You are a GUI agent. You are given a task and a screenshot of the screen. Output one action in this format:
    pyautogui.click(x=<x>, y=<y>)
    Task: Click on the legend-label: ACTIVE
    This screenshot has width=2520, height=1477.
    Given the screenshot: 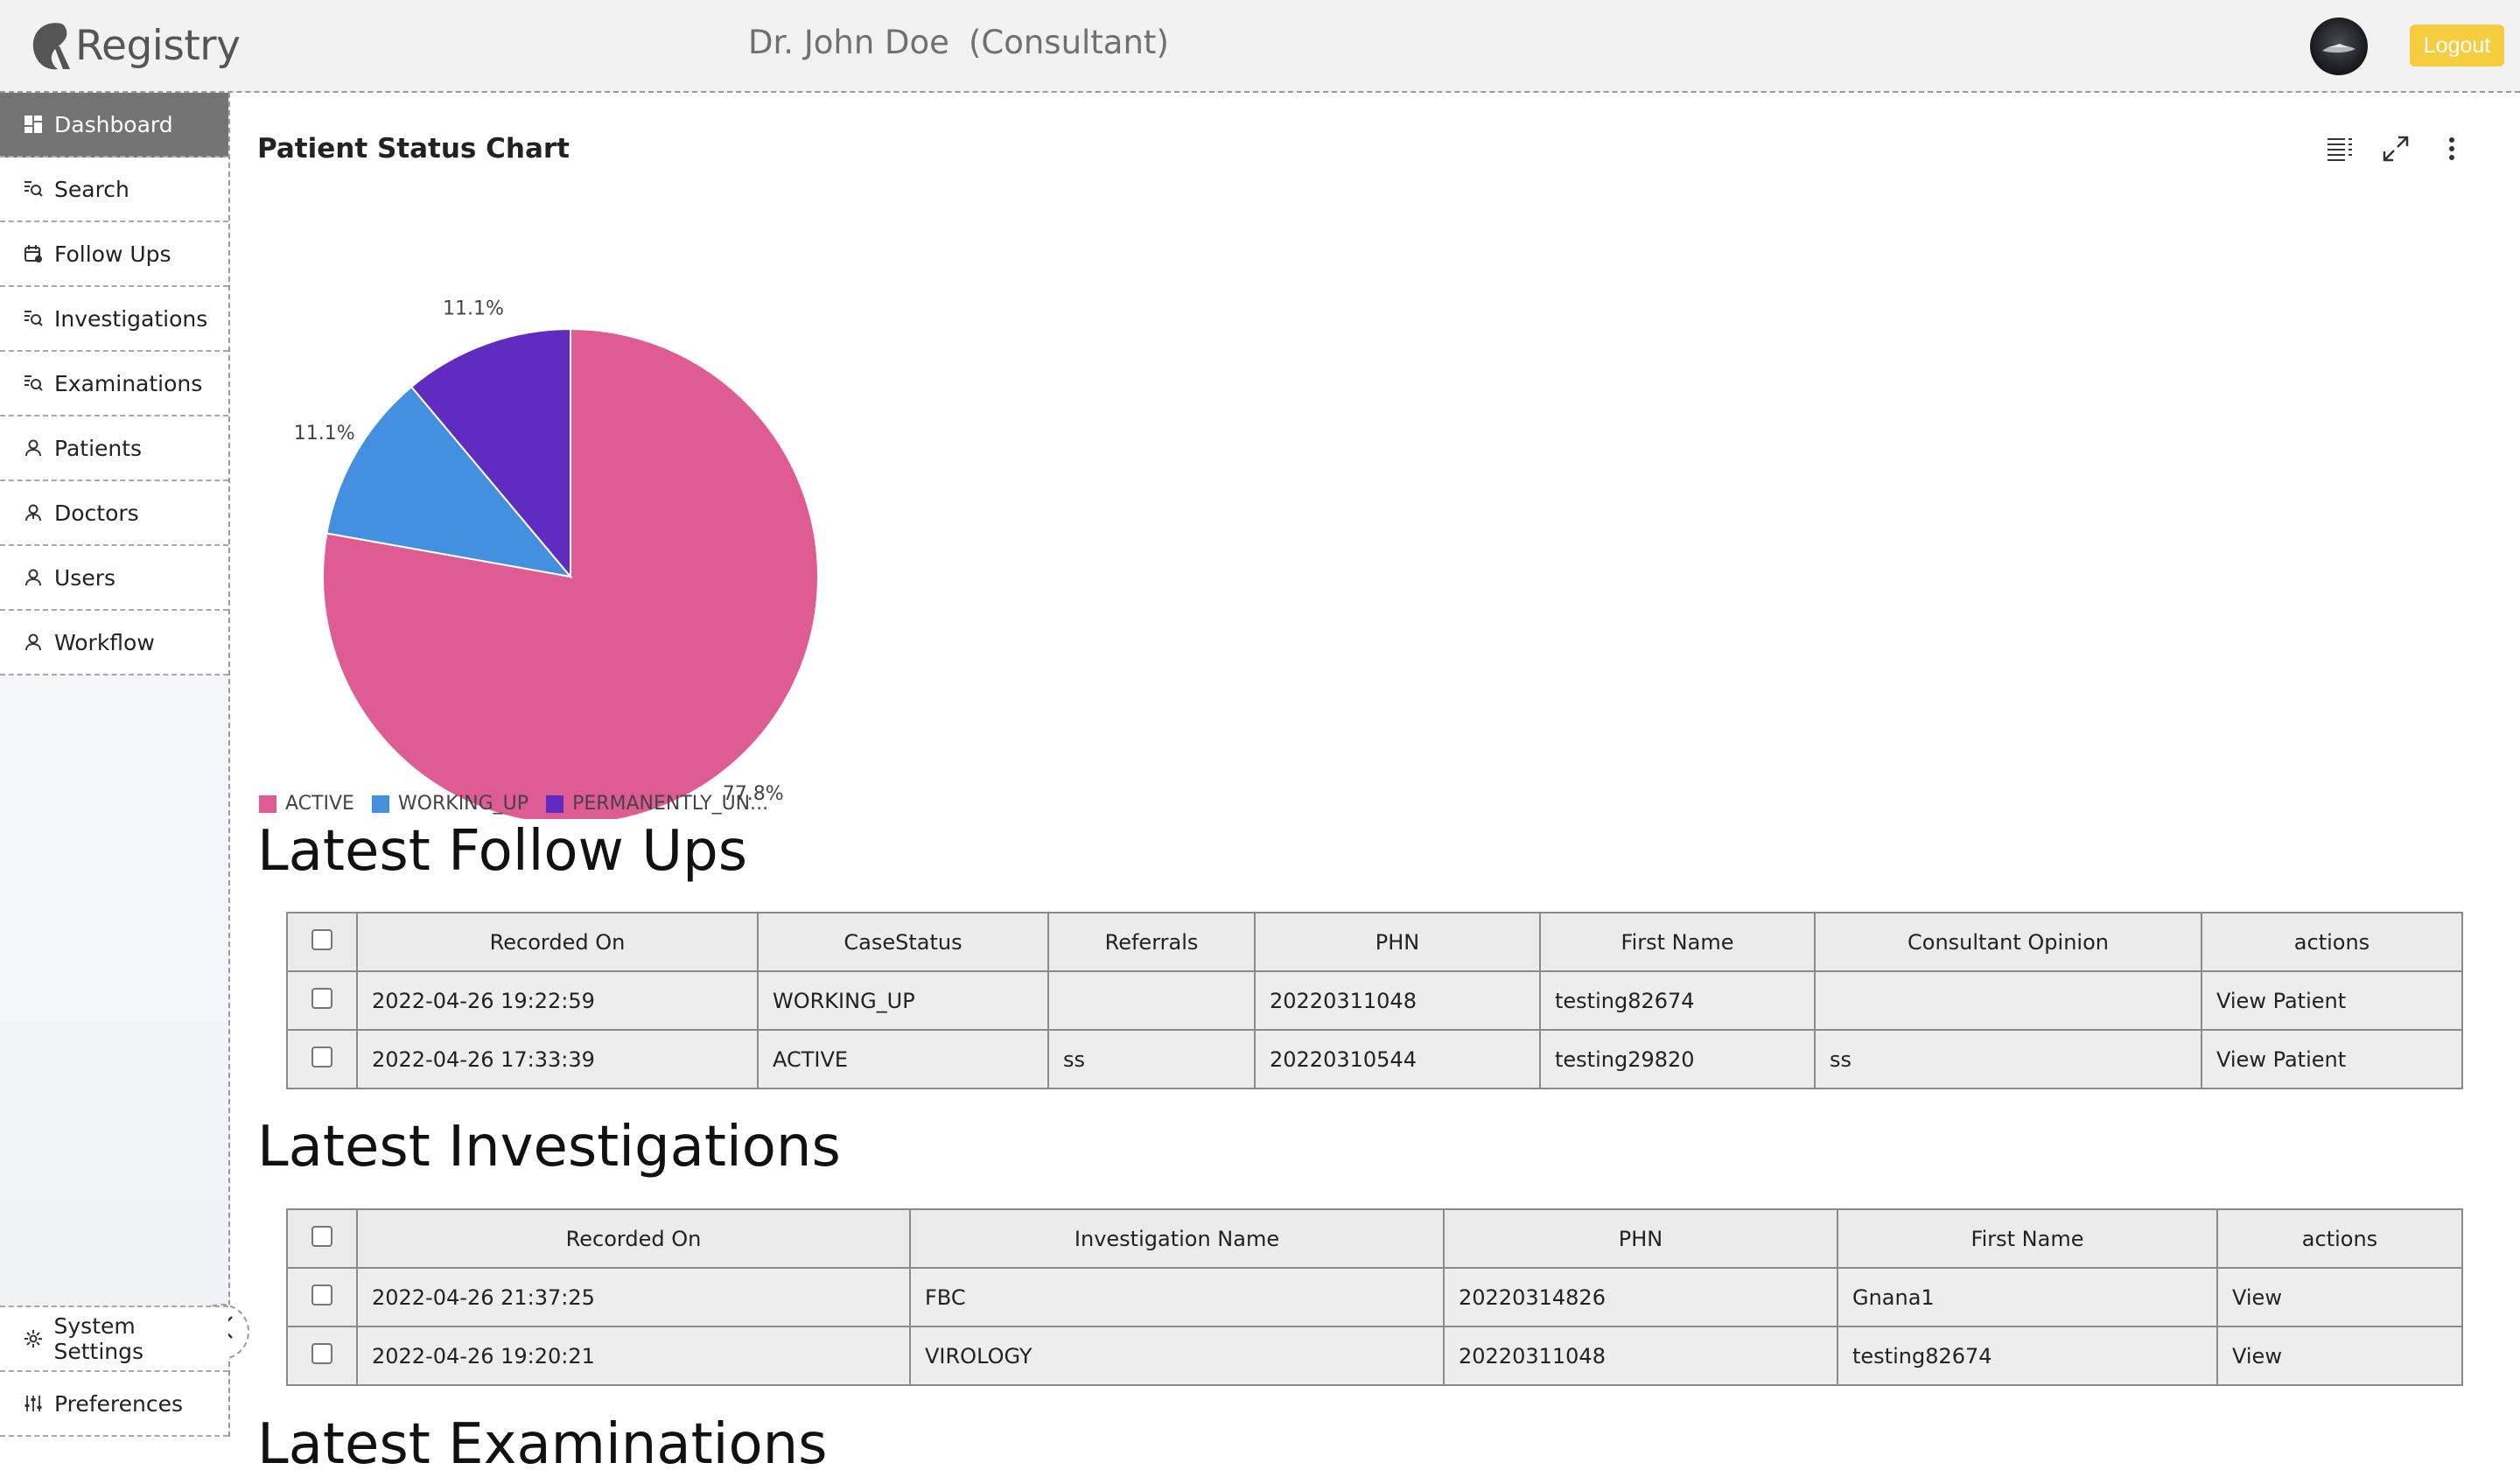 What is the action you would take?
    pyautogui.click(x=319, y=804)
    